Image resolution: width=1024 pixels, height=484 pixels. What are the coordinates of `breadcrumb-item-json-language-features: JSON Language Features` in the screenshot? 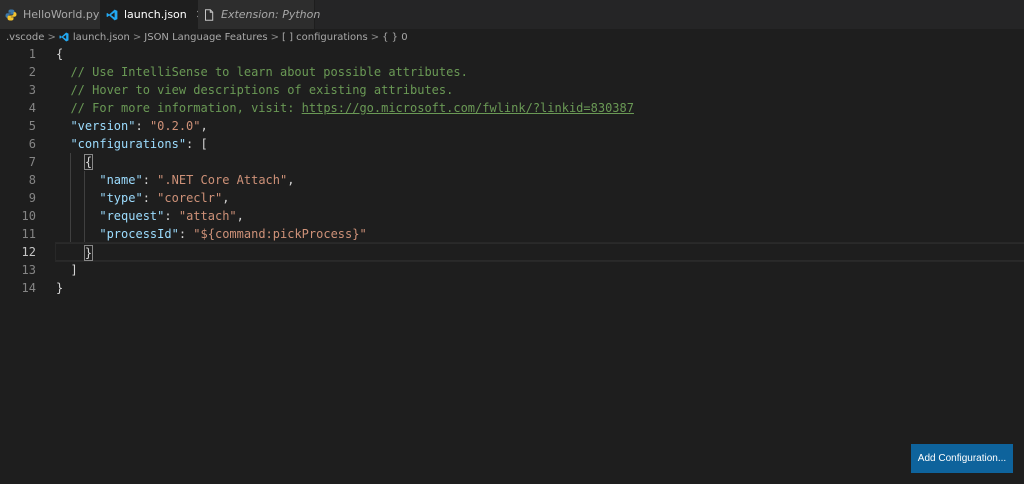 It's located at (205, 37).